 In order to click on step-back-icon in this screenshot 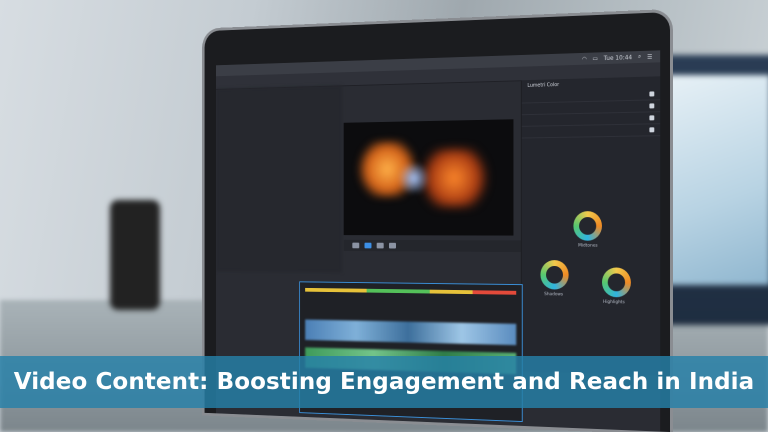, I will do `click(355, 246)`.